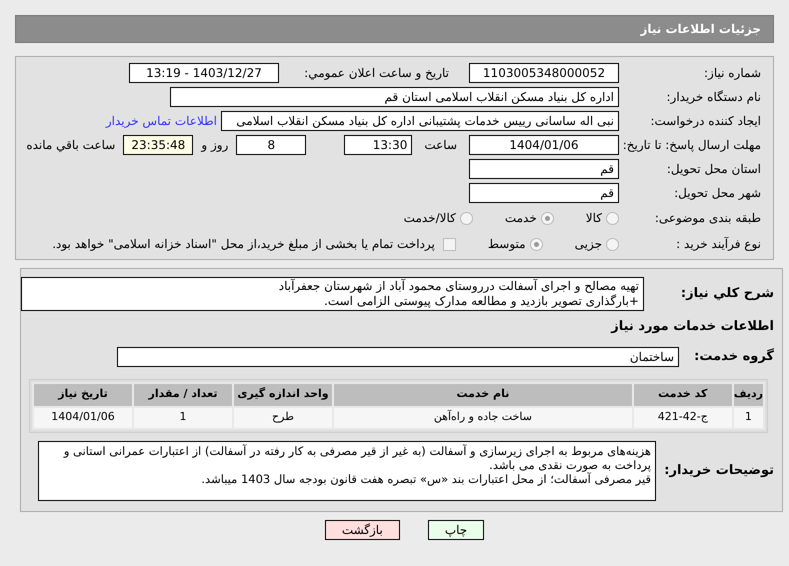 This screenshot has width=789, height=566. I want to click on days-label: روز و, so click(214, 145).